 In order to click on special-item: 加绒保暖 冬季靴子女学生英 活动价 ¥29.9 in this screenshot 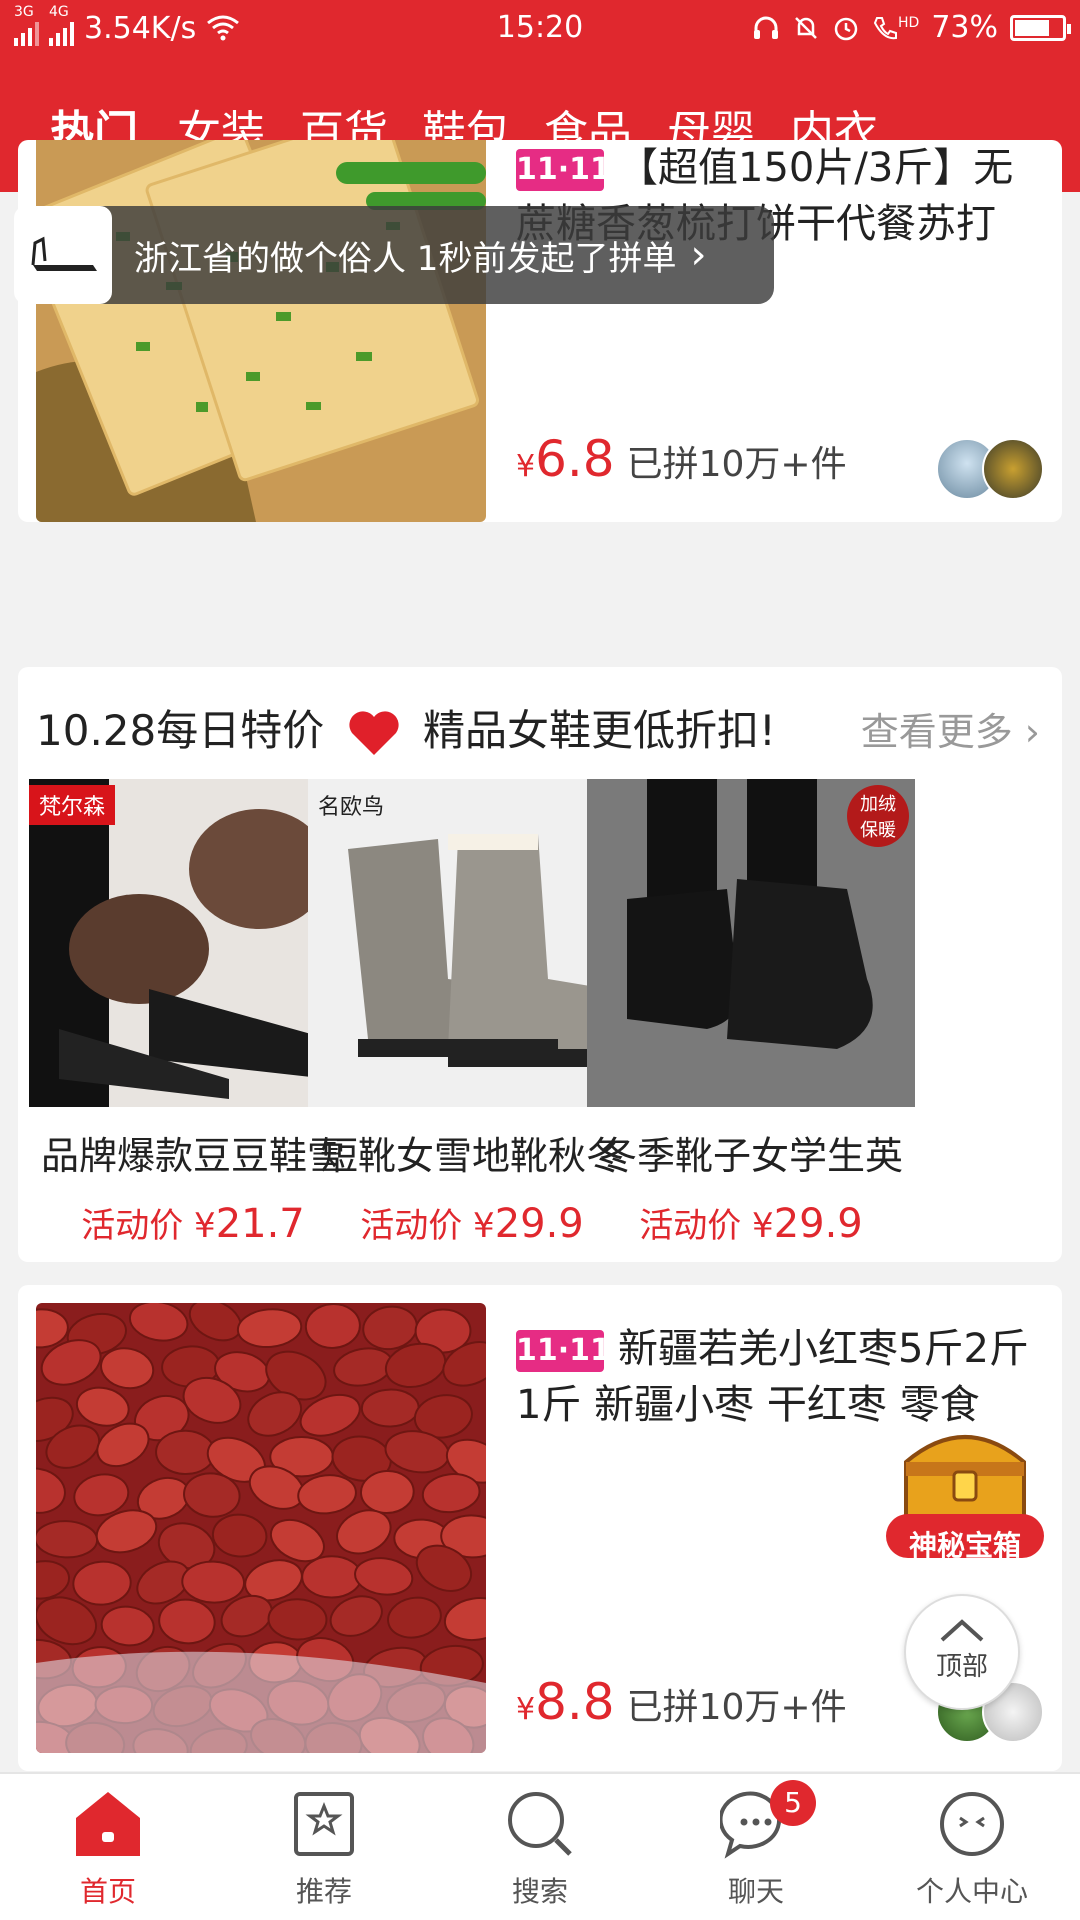, I will do `click(751, 1013)`.